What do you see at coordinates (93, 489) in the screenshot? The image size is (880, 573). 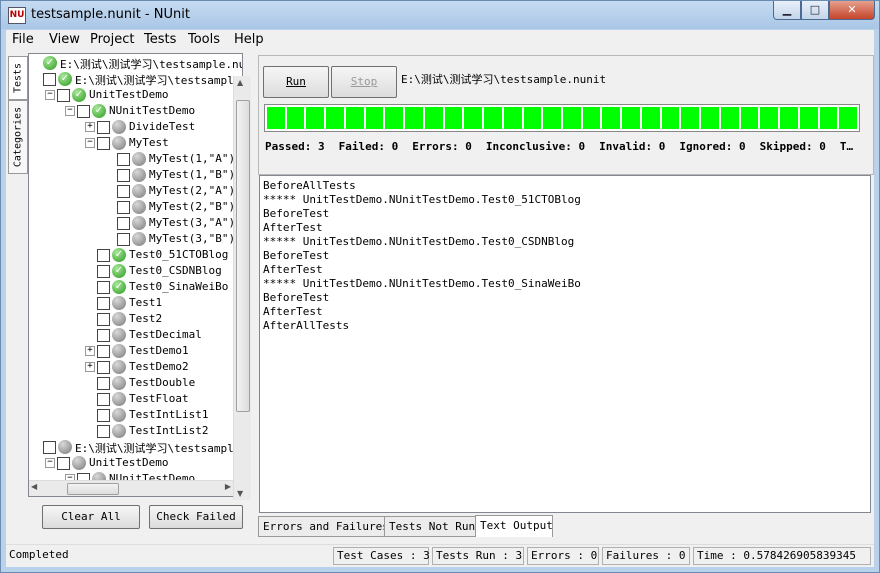 I see `tree-hscroll-thumb` at bounding box center [93, 489].